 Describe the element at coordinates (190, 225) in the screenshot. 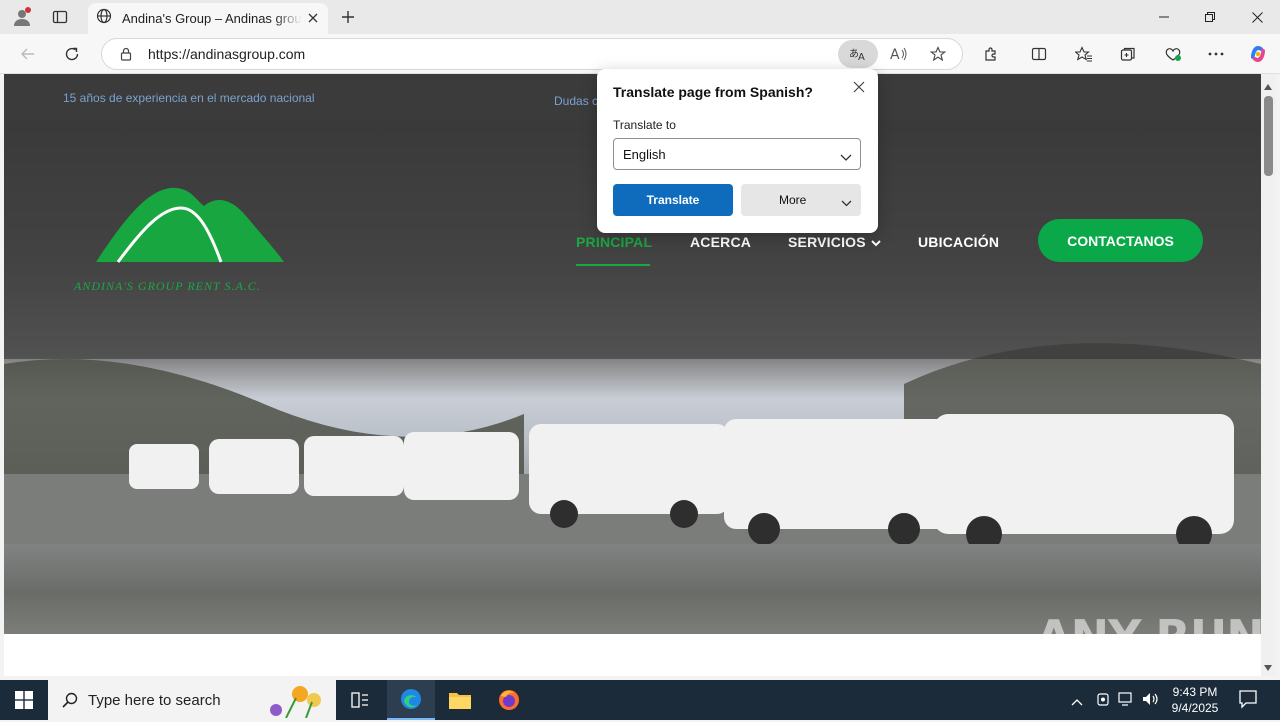

I see `mountain-logo-icon` at that location.